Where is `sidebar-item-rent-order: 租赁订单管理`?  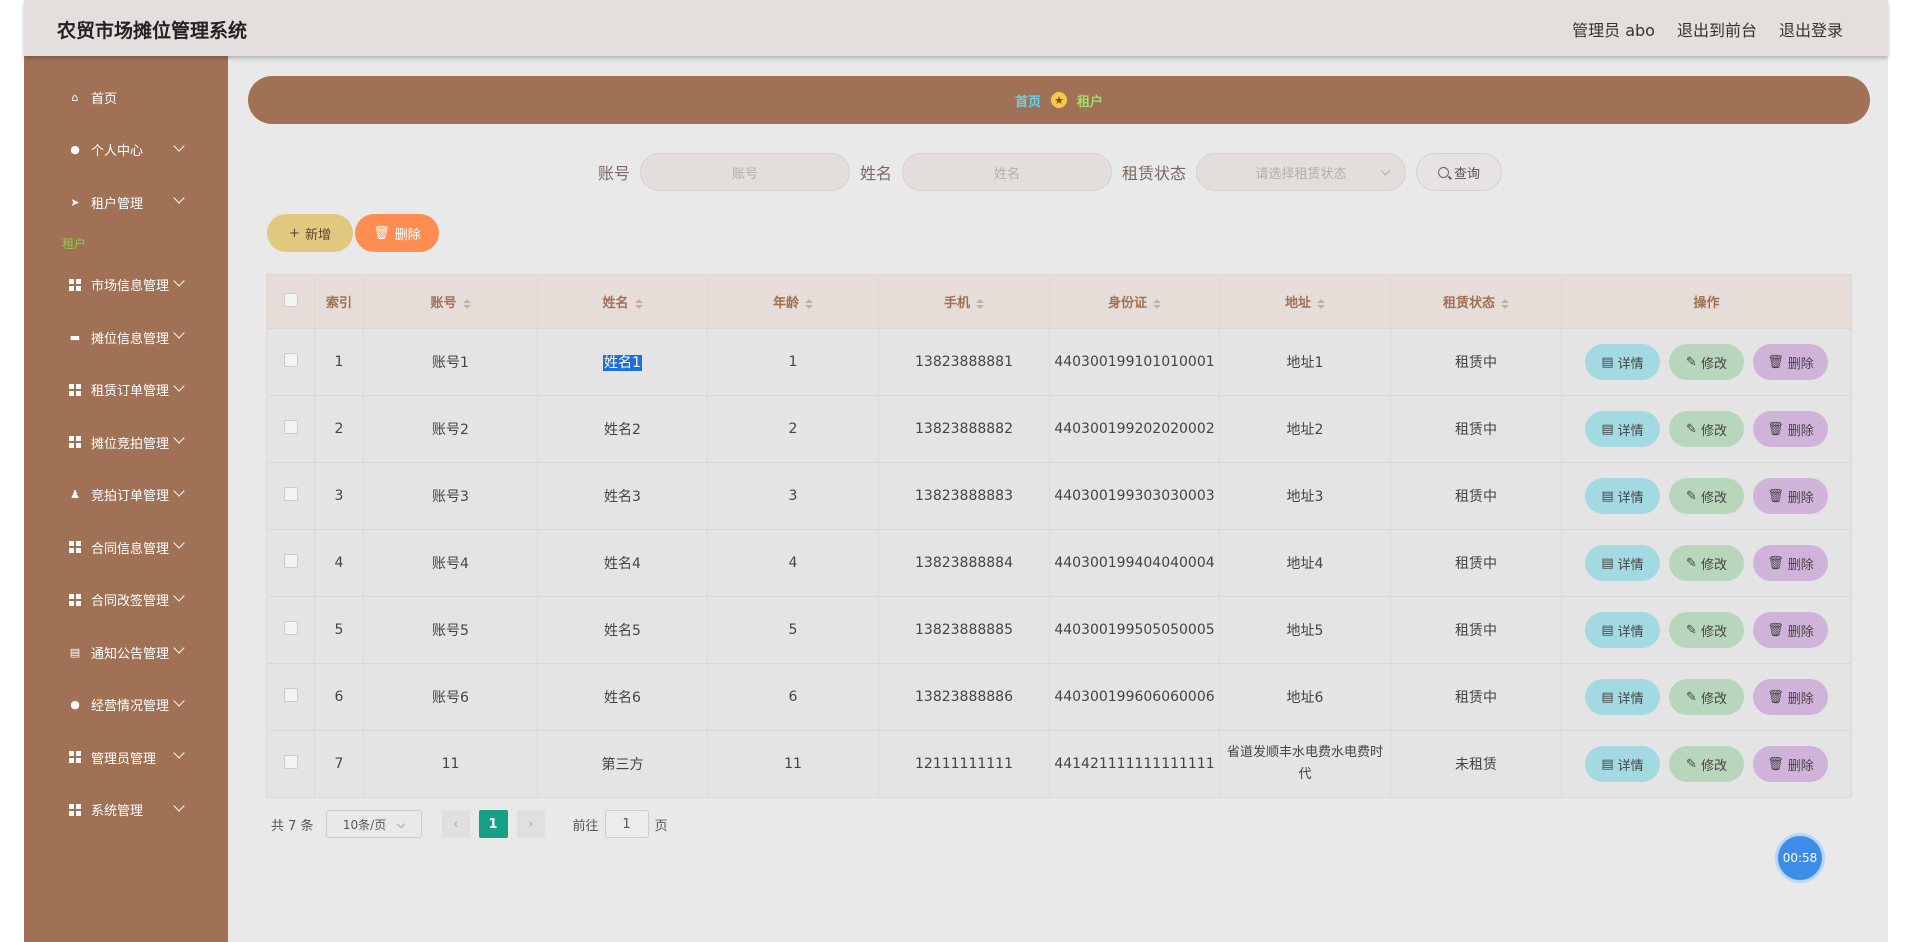
sidebar-item-rent-order: 租赁订单管理 is located at coordinates (126, 390).